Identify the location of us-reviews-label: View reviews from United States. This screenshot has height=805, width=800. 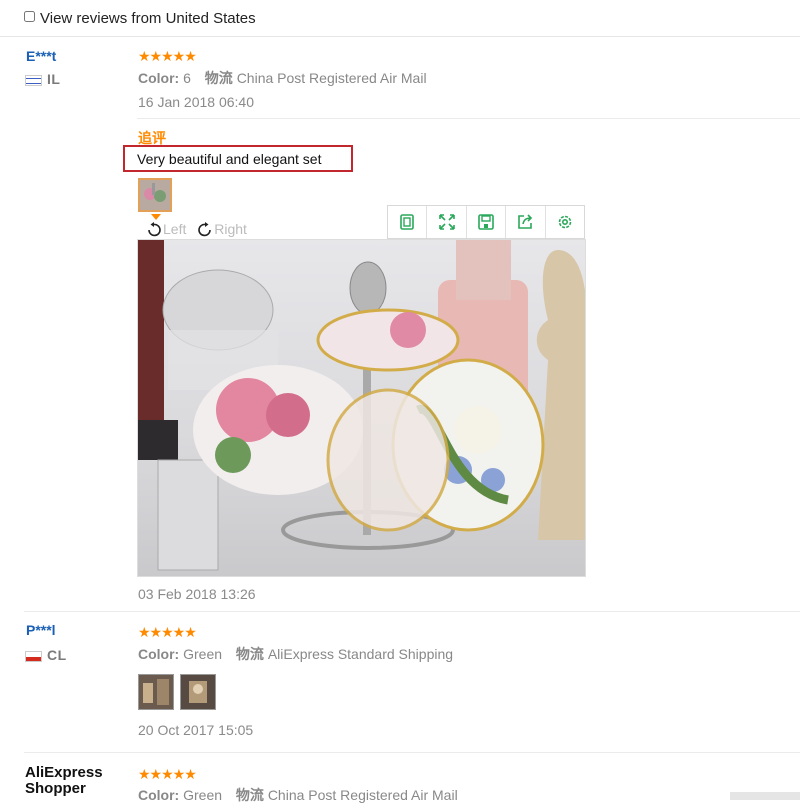
(148, 18).